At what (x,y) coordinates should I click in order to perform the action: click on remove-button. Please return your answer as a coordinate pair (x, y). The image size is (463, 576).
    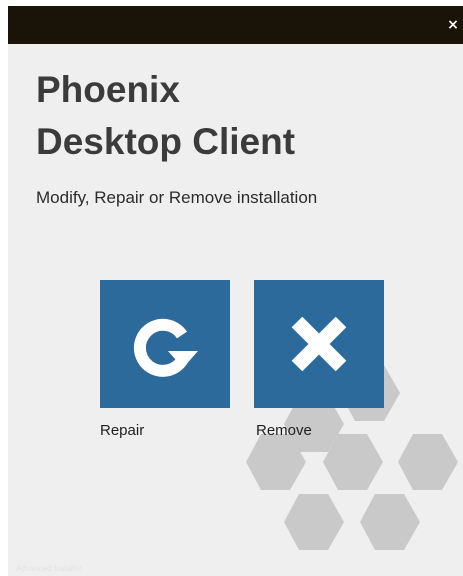
    Looking at the image, I should click on (319, 344).